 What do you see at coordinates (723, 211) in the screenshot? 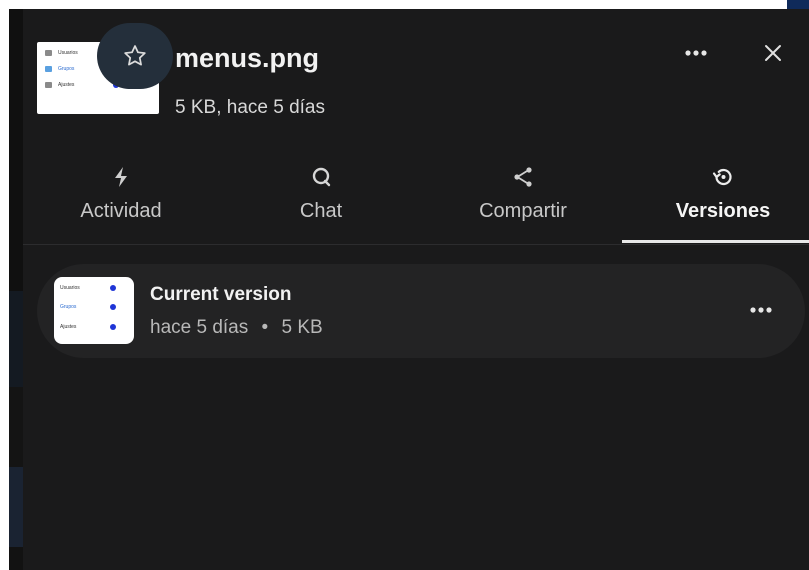
I see `tab-label: Versiones` at bounding box center [723, 211].